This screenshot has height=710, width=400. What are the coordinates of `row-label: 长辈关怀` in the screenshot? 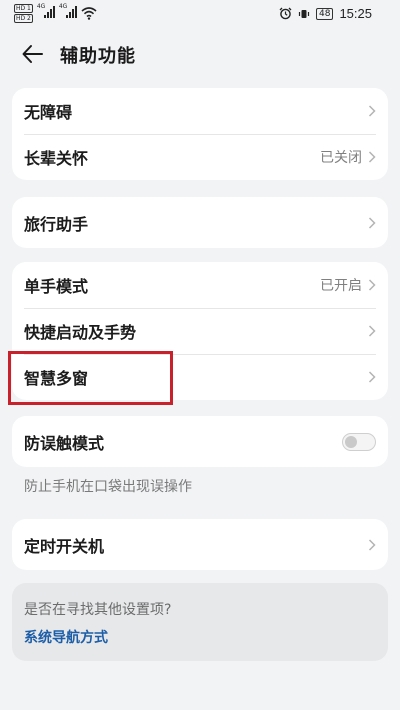 It's located at (56, 158).